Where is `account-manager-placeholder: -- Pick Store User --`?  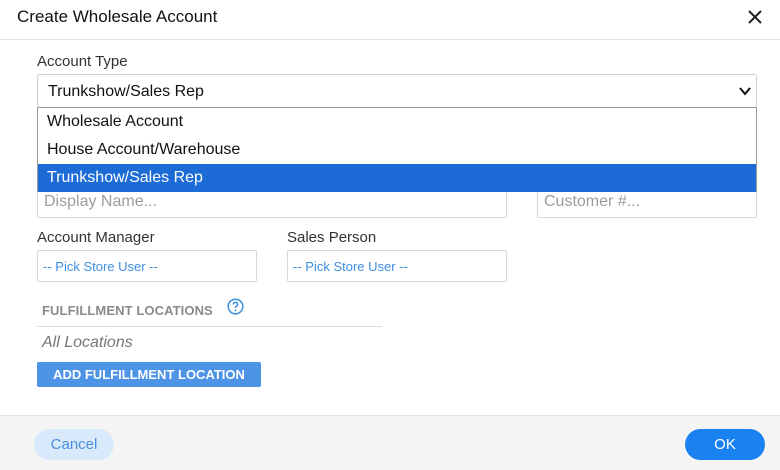
account-manager-placeholder: -- Pick Store User -- is located at coordinates (100, 266).